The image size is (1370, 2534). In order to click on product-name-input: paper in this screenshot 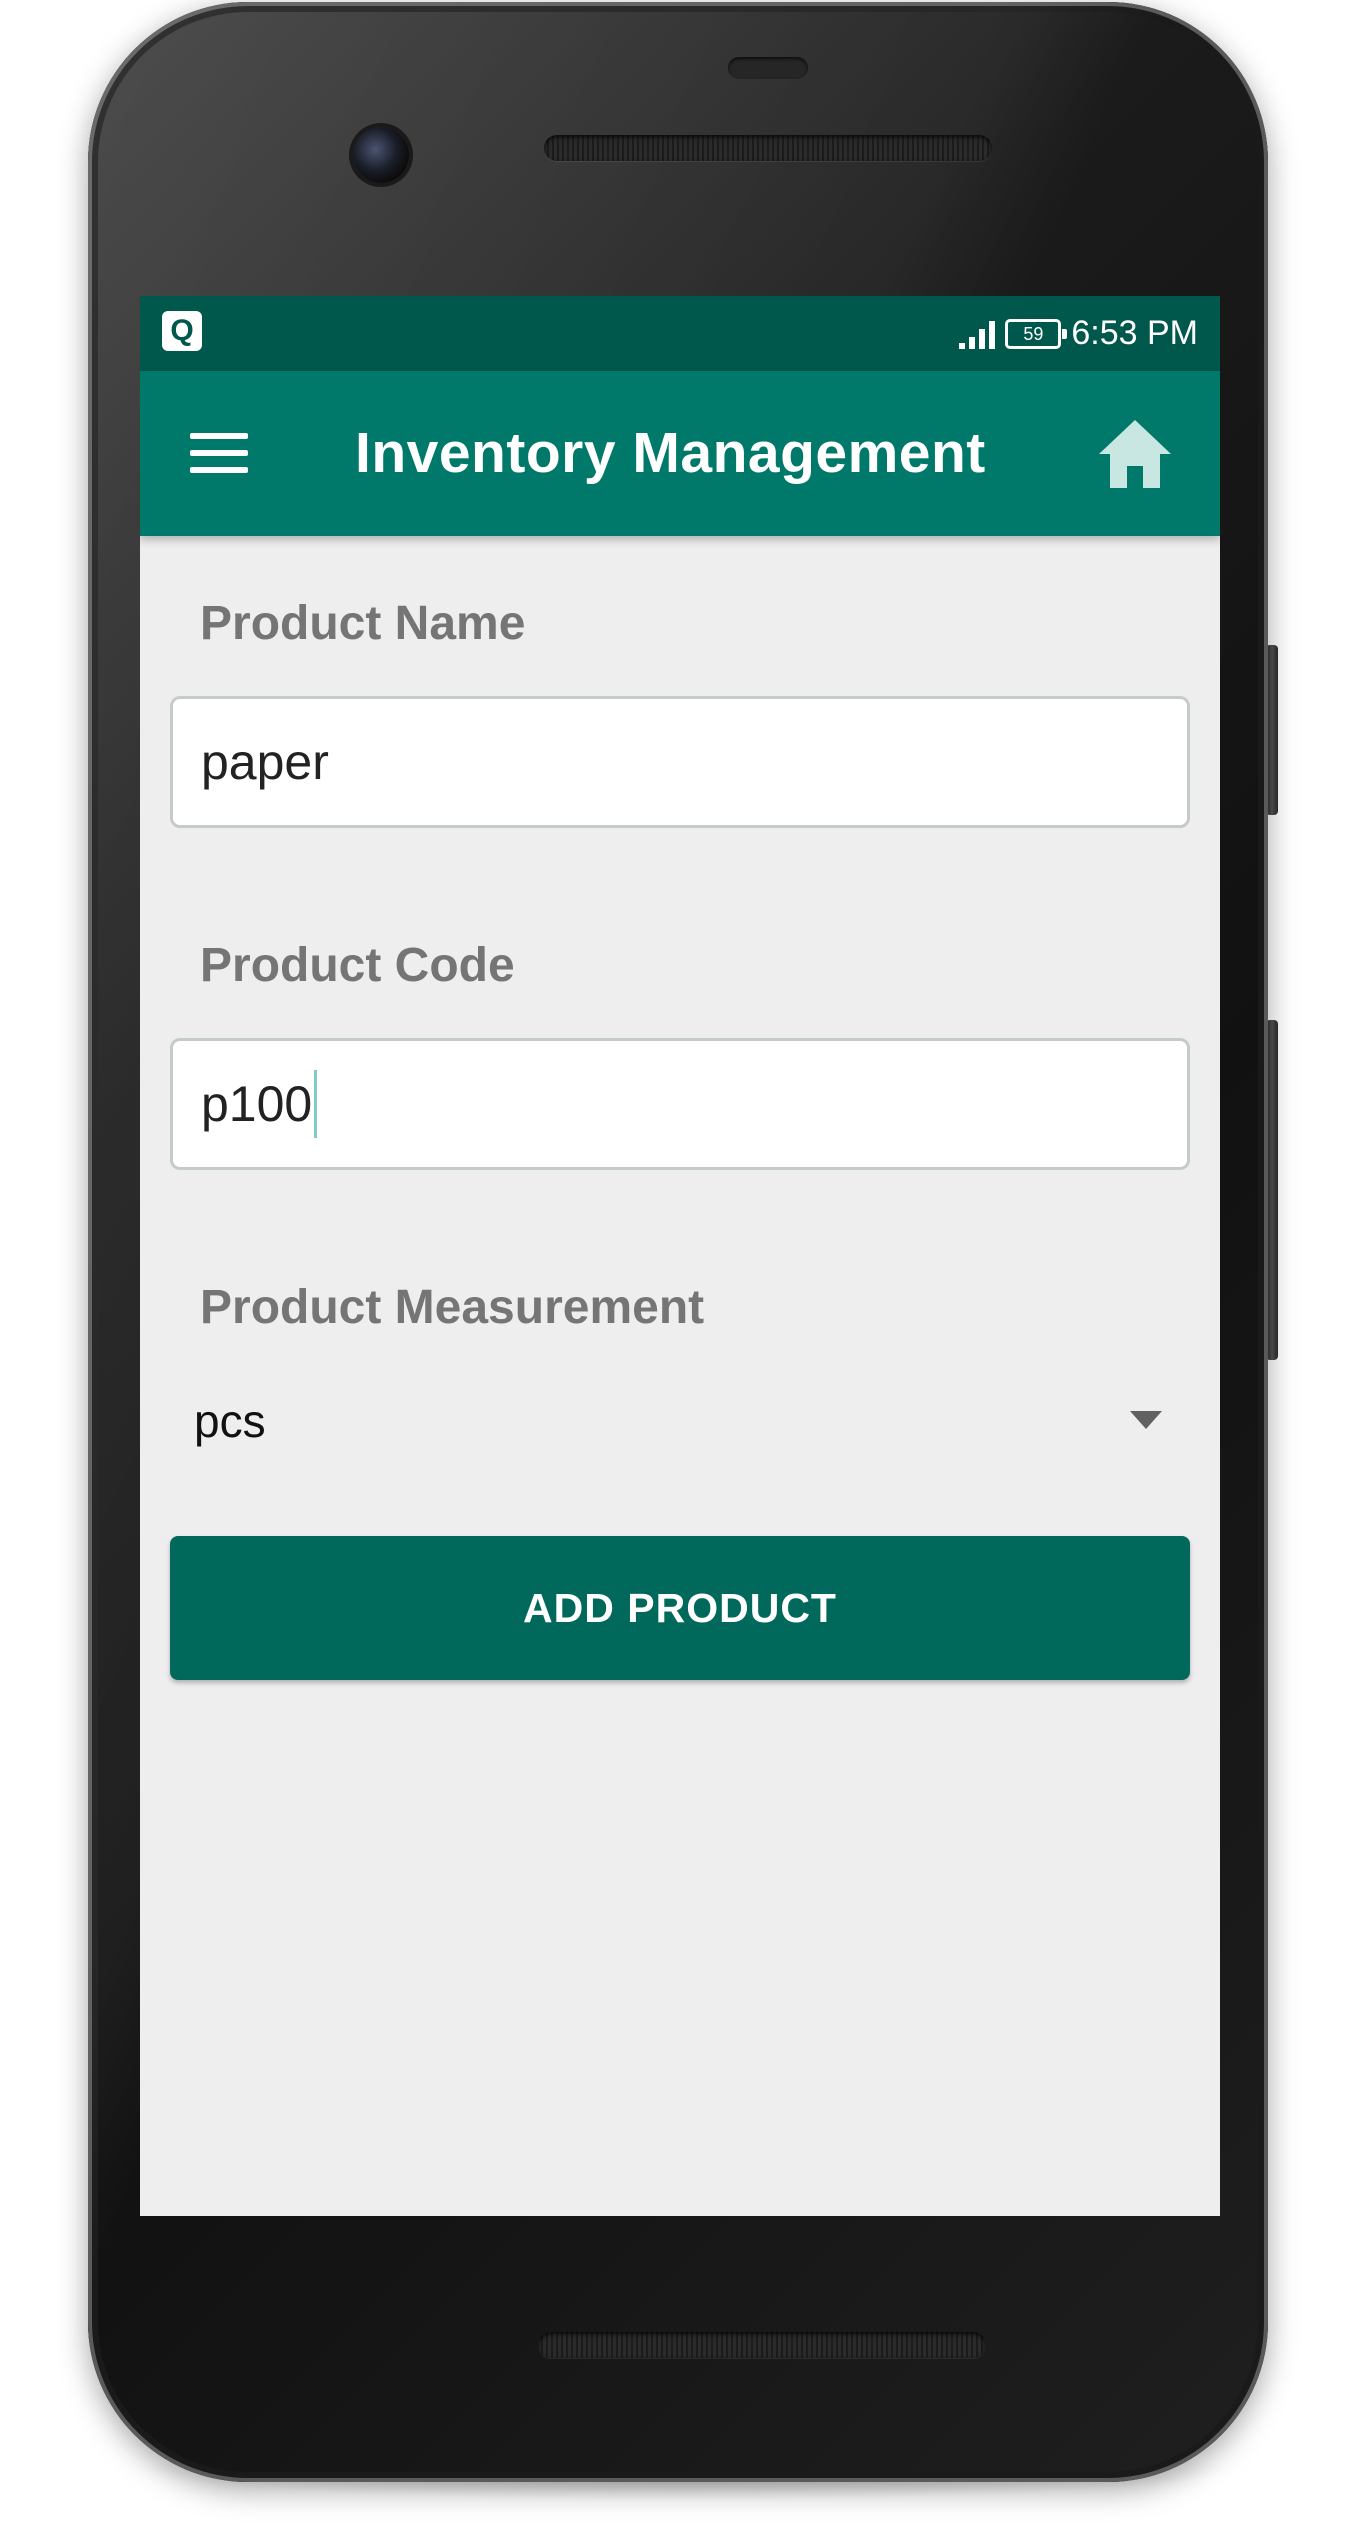, I will do `click(680, 762)`.